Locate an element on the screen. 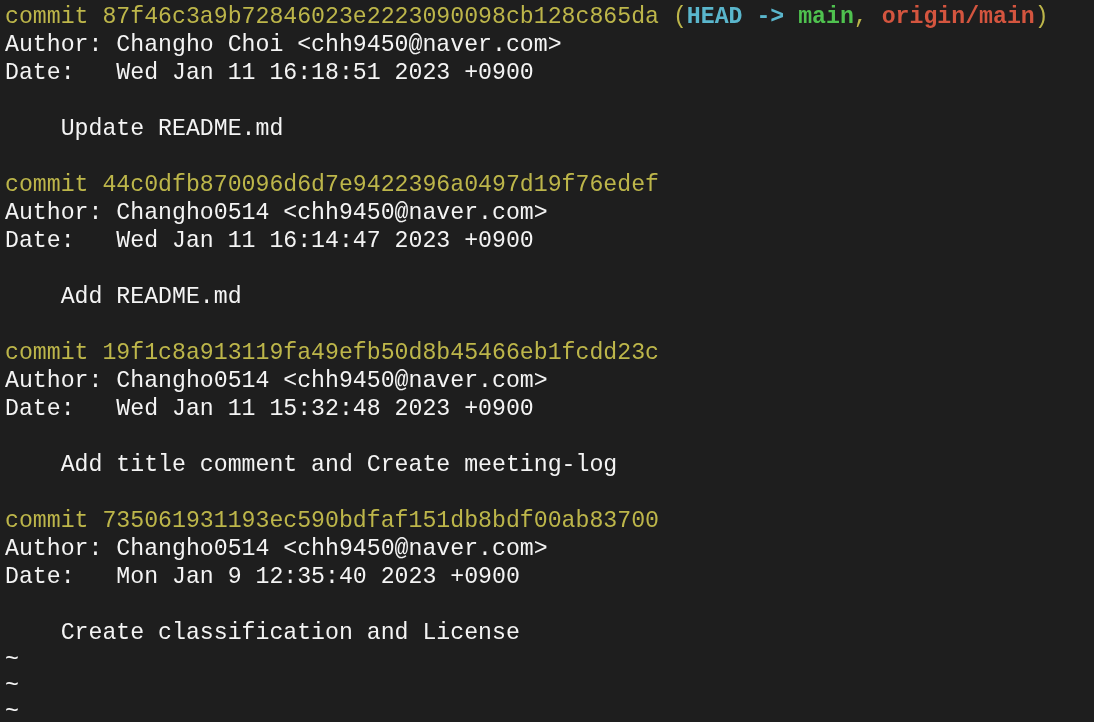 This screenshot has height=722, width=1094. commit-hash-line: commit 44c0dfb870096d6d7e9422396a0497d19f76edef is located at coordinates (332, 185).